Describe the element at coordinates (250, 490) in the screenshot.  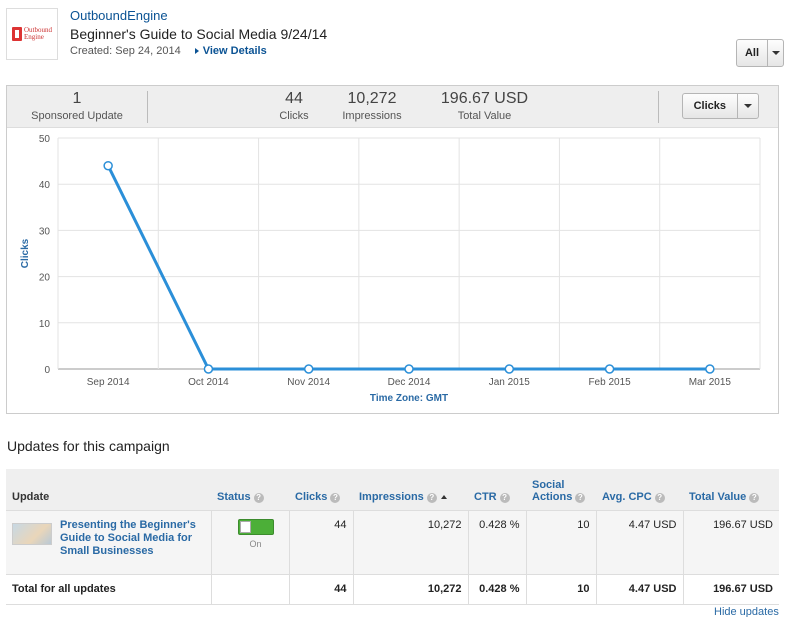
I see `column-header-status: Status?` at that location.